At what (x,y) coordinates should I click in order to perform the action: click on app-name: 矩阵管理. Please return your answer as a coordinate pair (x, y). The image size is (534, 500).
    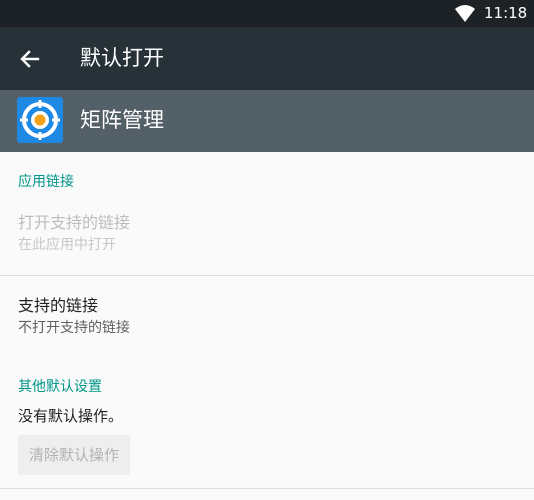
    Looking at the image, I should click on (122, 120).